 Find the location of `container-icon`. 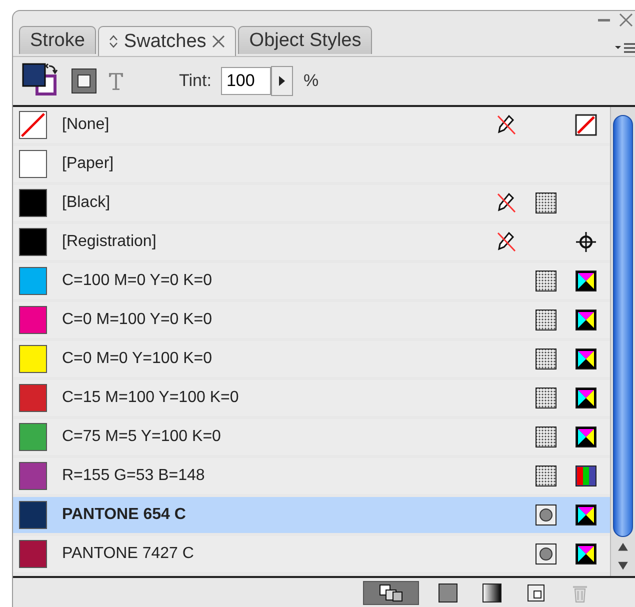

container-icon is located at coordinates (84, 81).